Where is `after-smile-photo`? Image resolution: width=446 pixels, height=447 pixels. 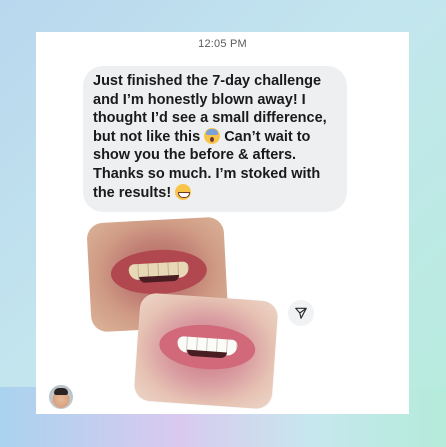
after-smile-photo is located at coordinates (206, 351).